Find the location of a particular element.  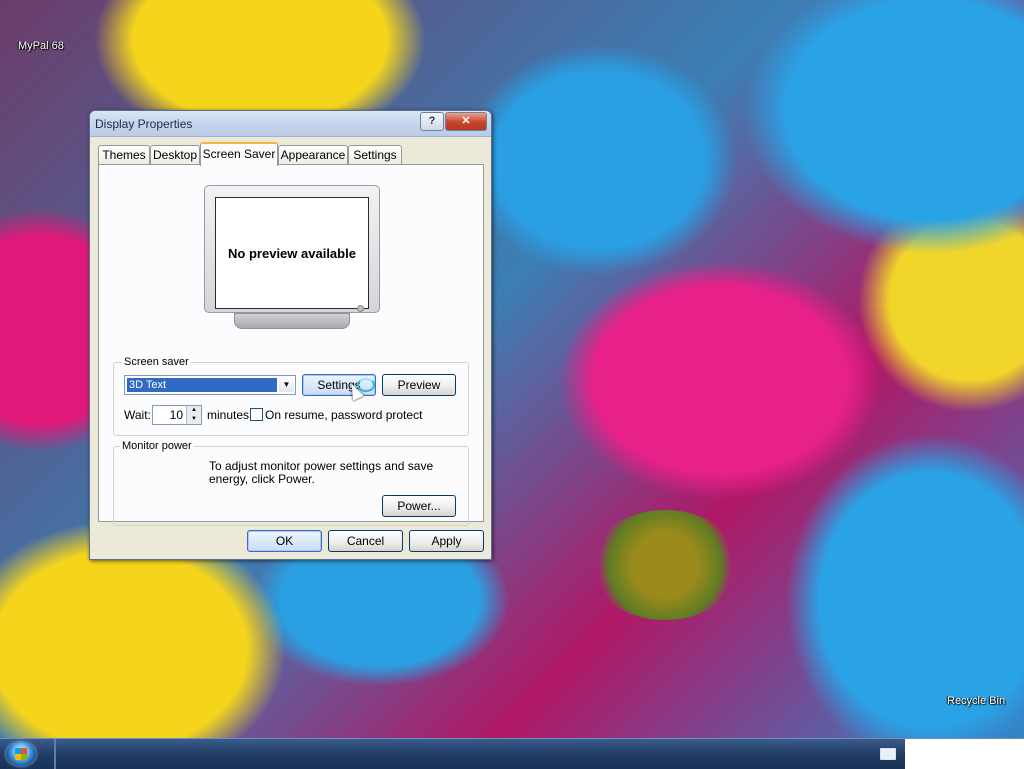

taskbar is located at coordinates (512, 753).